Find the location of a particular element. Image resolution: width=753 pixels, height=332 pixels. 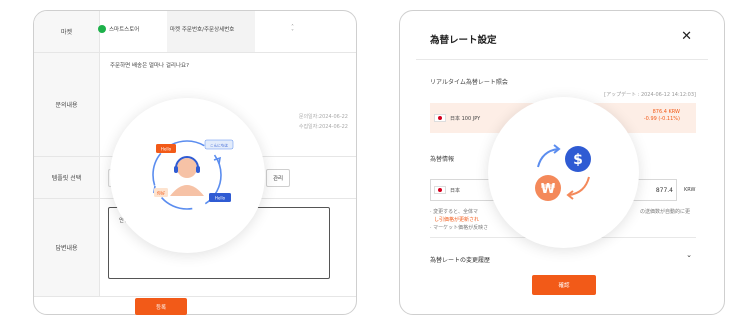

note-line-1a: · 変更すると、全体マ is located at coordinates (454, 212).